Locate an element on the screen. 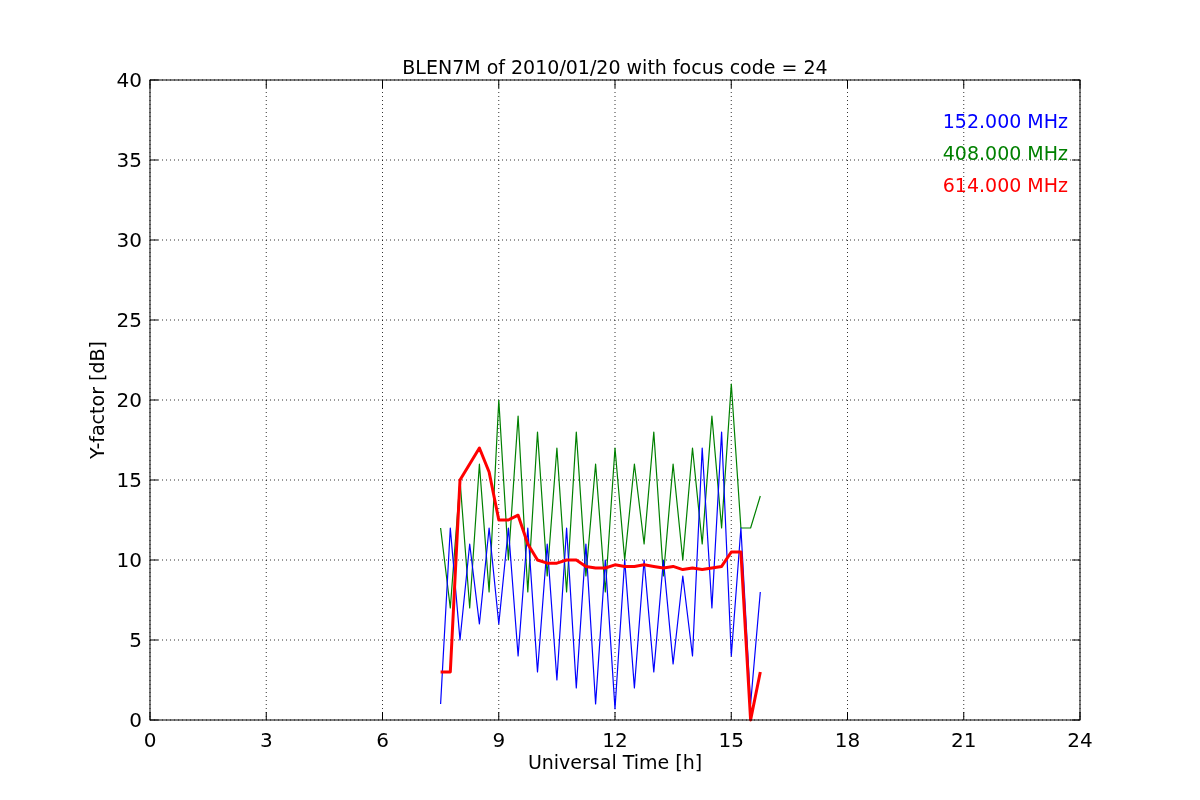 Image resolution: width=1200 pixels, height=800 pixels. x-tick-label: 6 is located at coordinates (382, 740).